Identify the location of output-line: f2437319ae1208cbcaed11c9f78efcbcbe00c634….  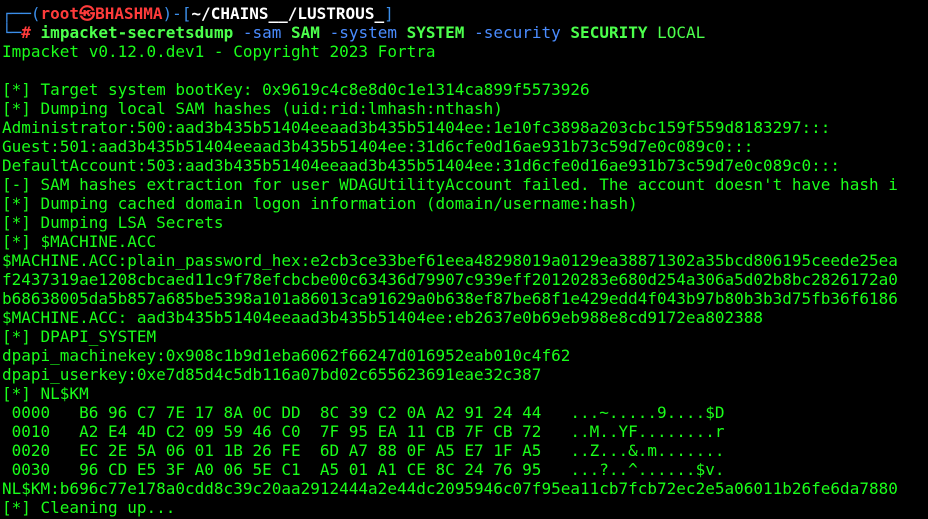
(450, 279).